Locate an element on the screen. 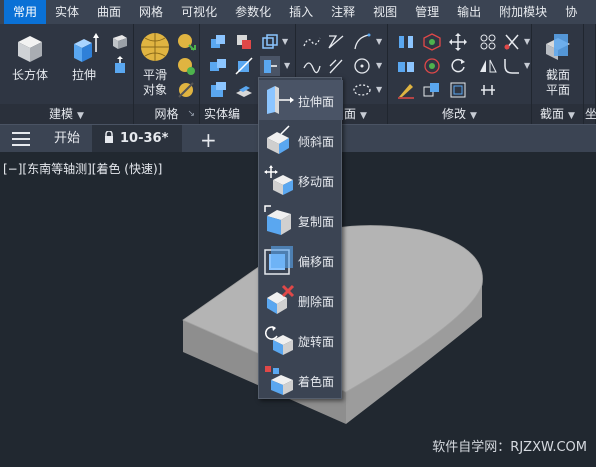 This screenshot has width=596, height=467. stretch-icon is located at coordinates (488, 90).